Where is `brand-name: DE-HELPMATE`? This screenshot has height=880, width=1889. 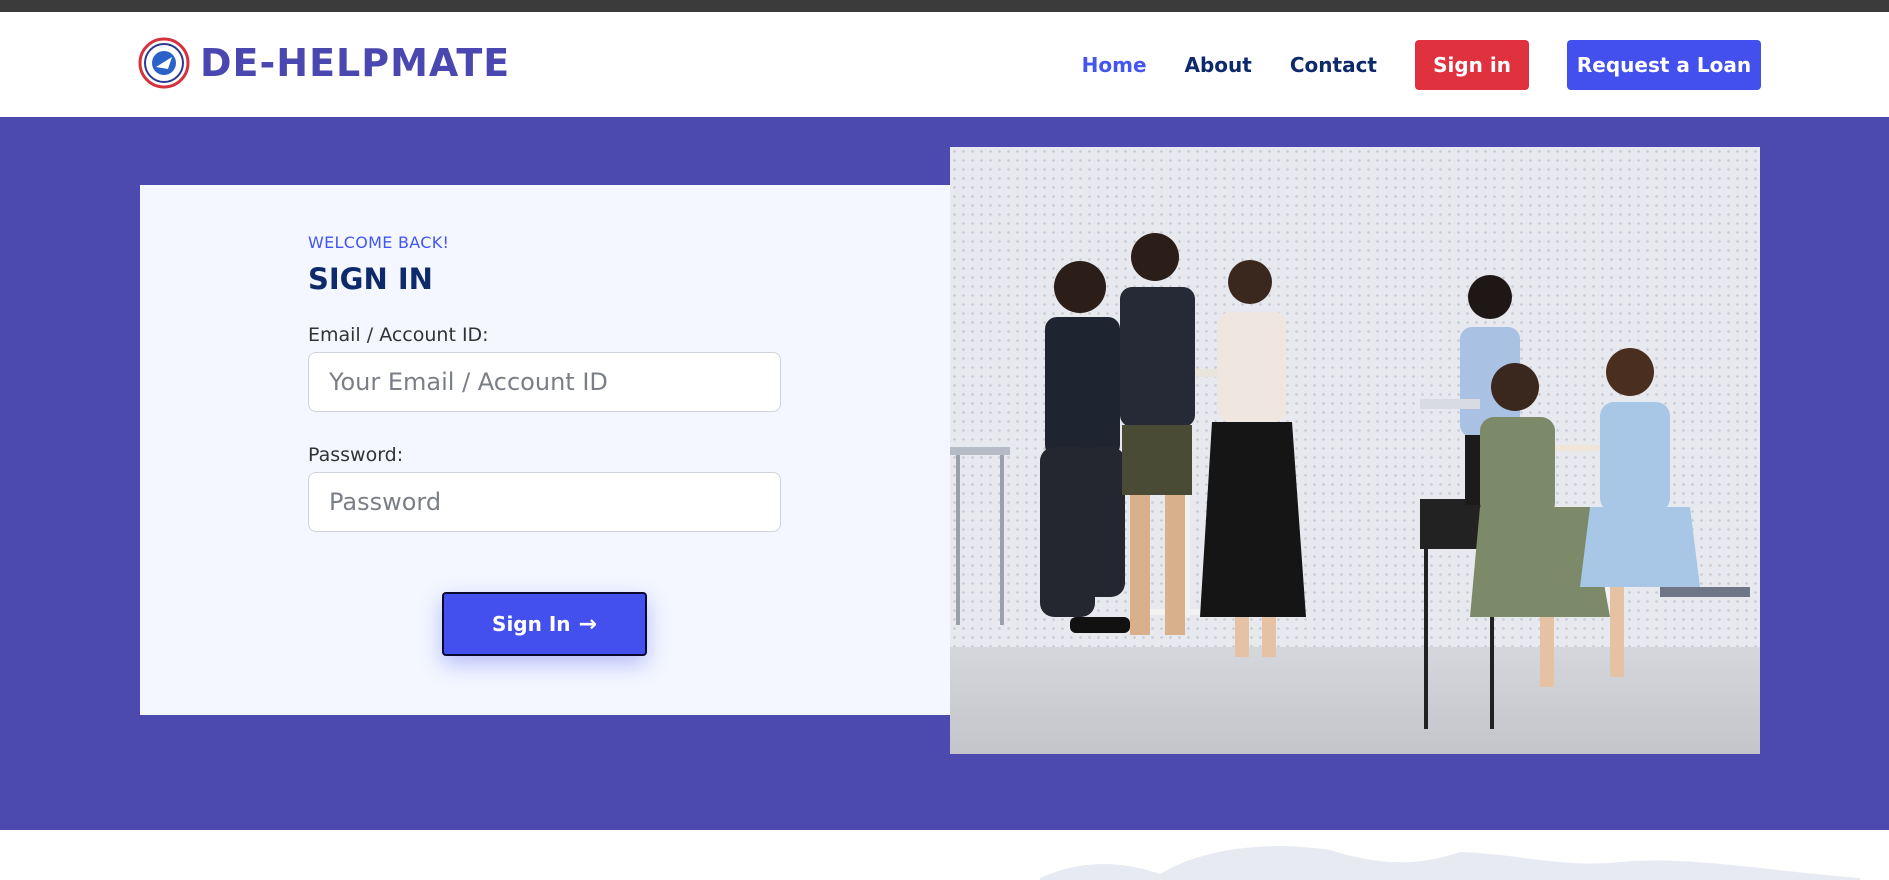
brand-name: DE-HELPMATE is located at coordinates (355, 63).